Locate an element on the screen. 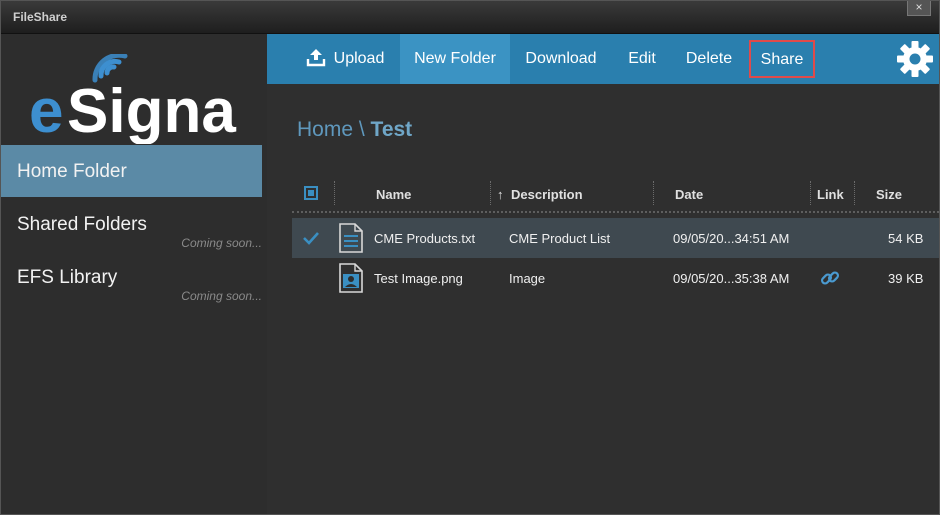 The width and height of the screenshot is (940, 515). upload-label: Upload is located at coordinates (359, 58).